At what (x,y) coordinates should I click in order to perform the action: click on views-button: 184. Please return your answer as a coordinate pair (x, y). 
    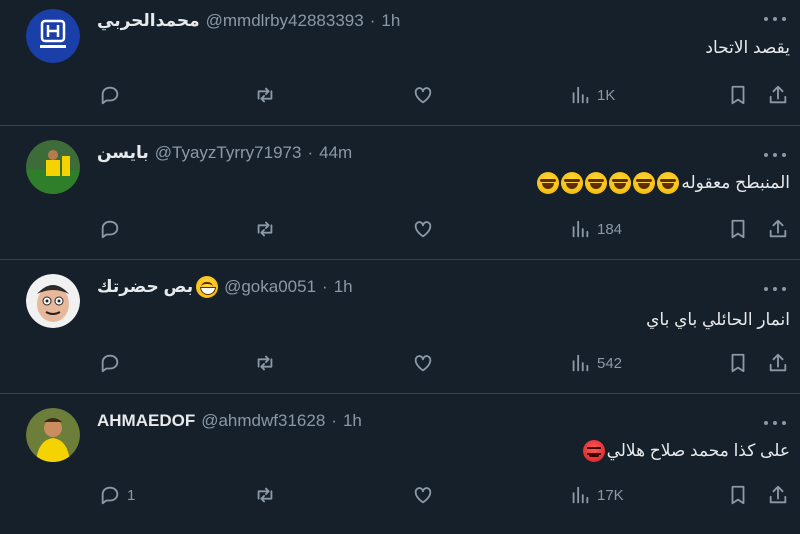
    Looking at the image, I should click on (595, 229).